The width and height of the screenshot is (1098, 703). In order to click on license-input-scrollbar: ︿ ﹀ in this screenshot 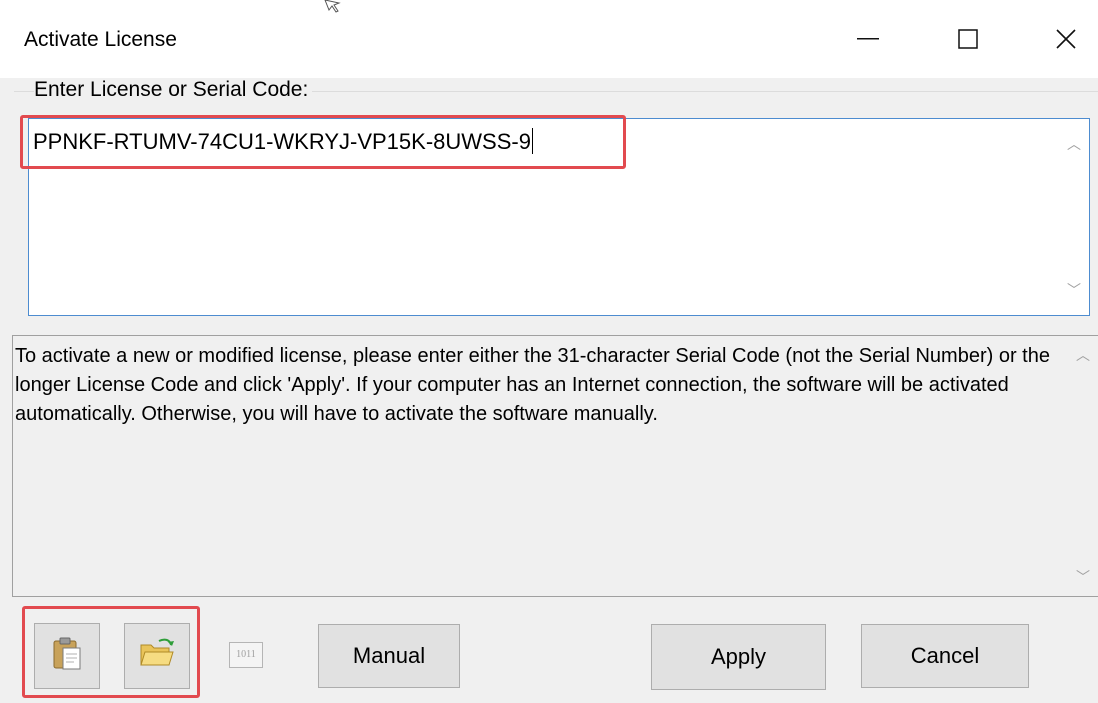, I will do `click(1074, 217)`.